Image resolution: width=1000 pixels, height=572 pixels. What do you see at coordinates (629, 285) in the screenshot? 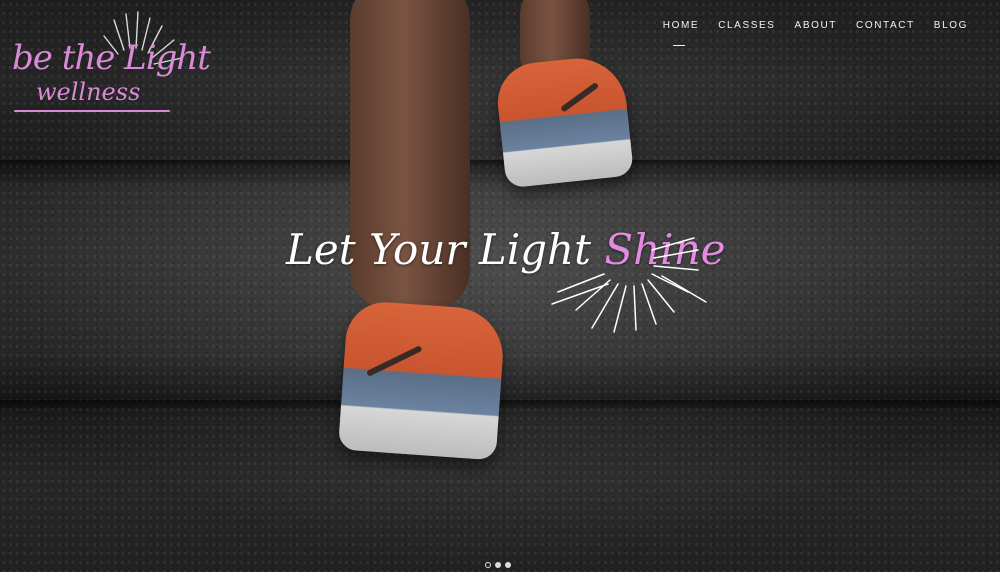
I see `sunburst-icon` at bounding box center [629, 285].